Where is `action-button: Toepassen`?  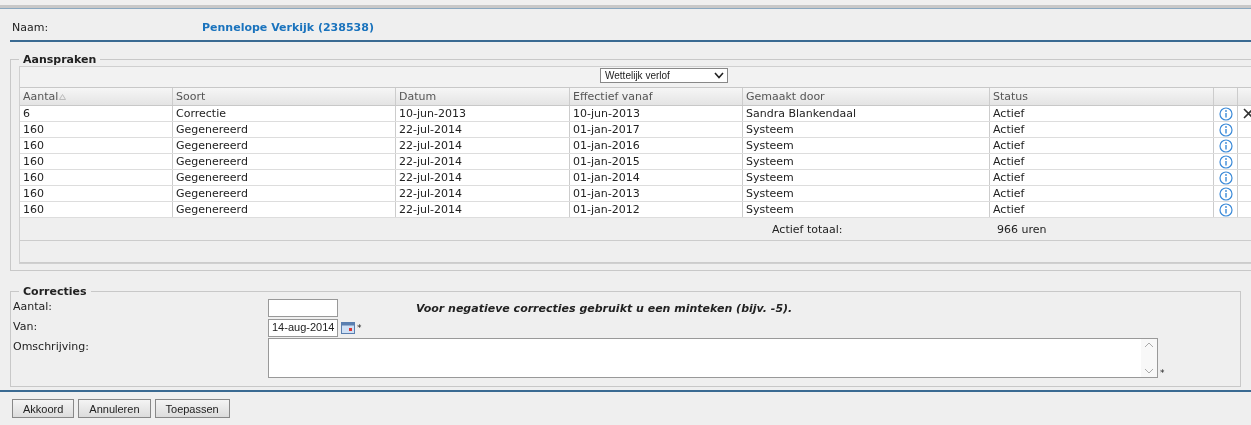 action-button: Toepassen is located at coordinates (192, 408).